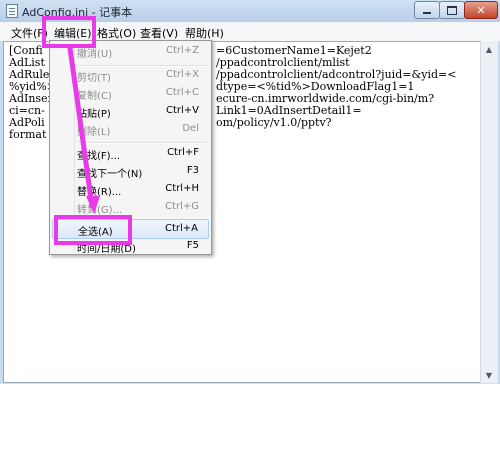 The image size is (500, 470). What do you see at coordinates (93, 205) in the screenshot?
I see `arrow-head-icon` at bounding box center [93, 205].